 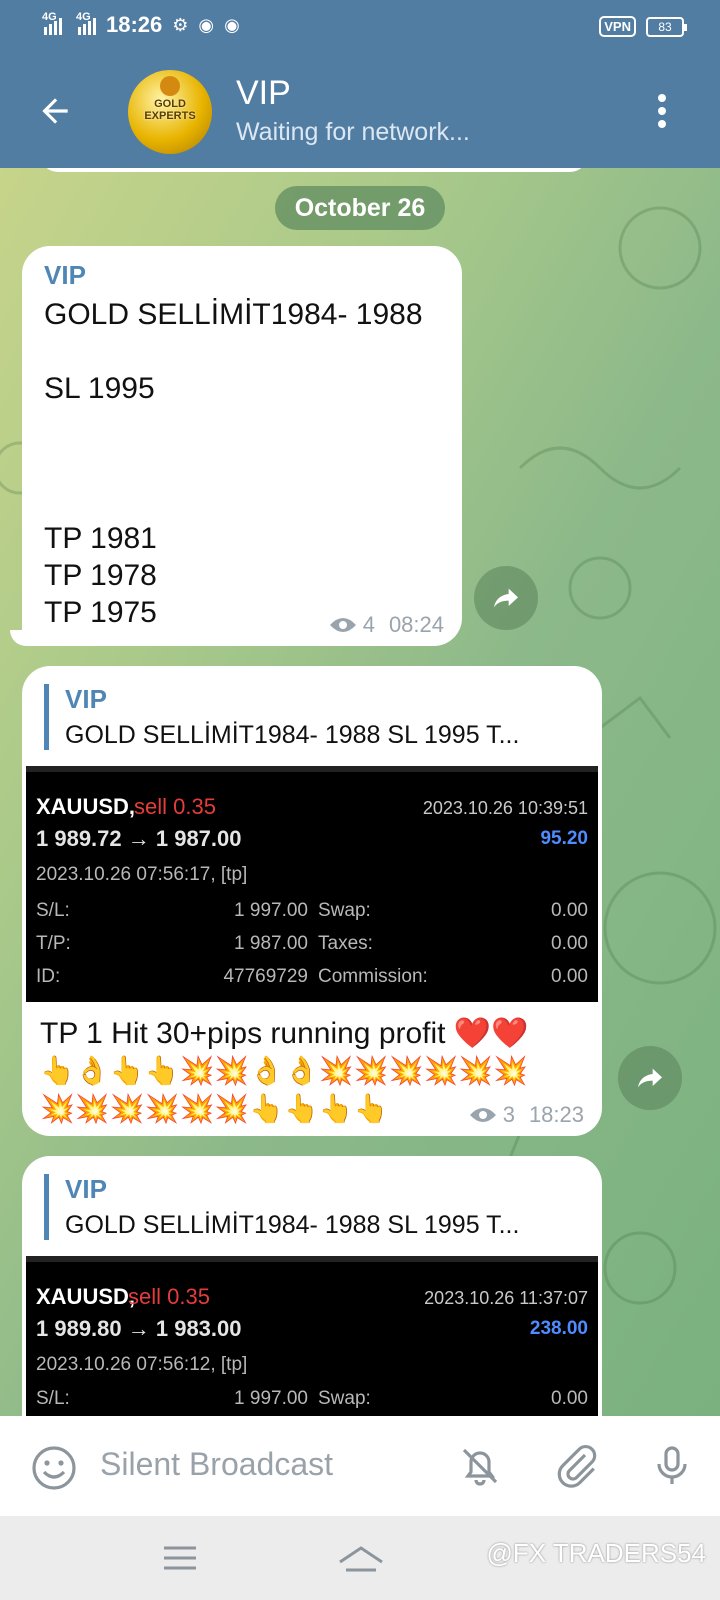 I want to click on home-icon, so click(x=361, y=1560).